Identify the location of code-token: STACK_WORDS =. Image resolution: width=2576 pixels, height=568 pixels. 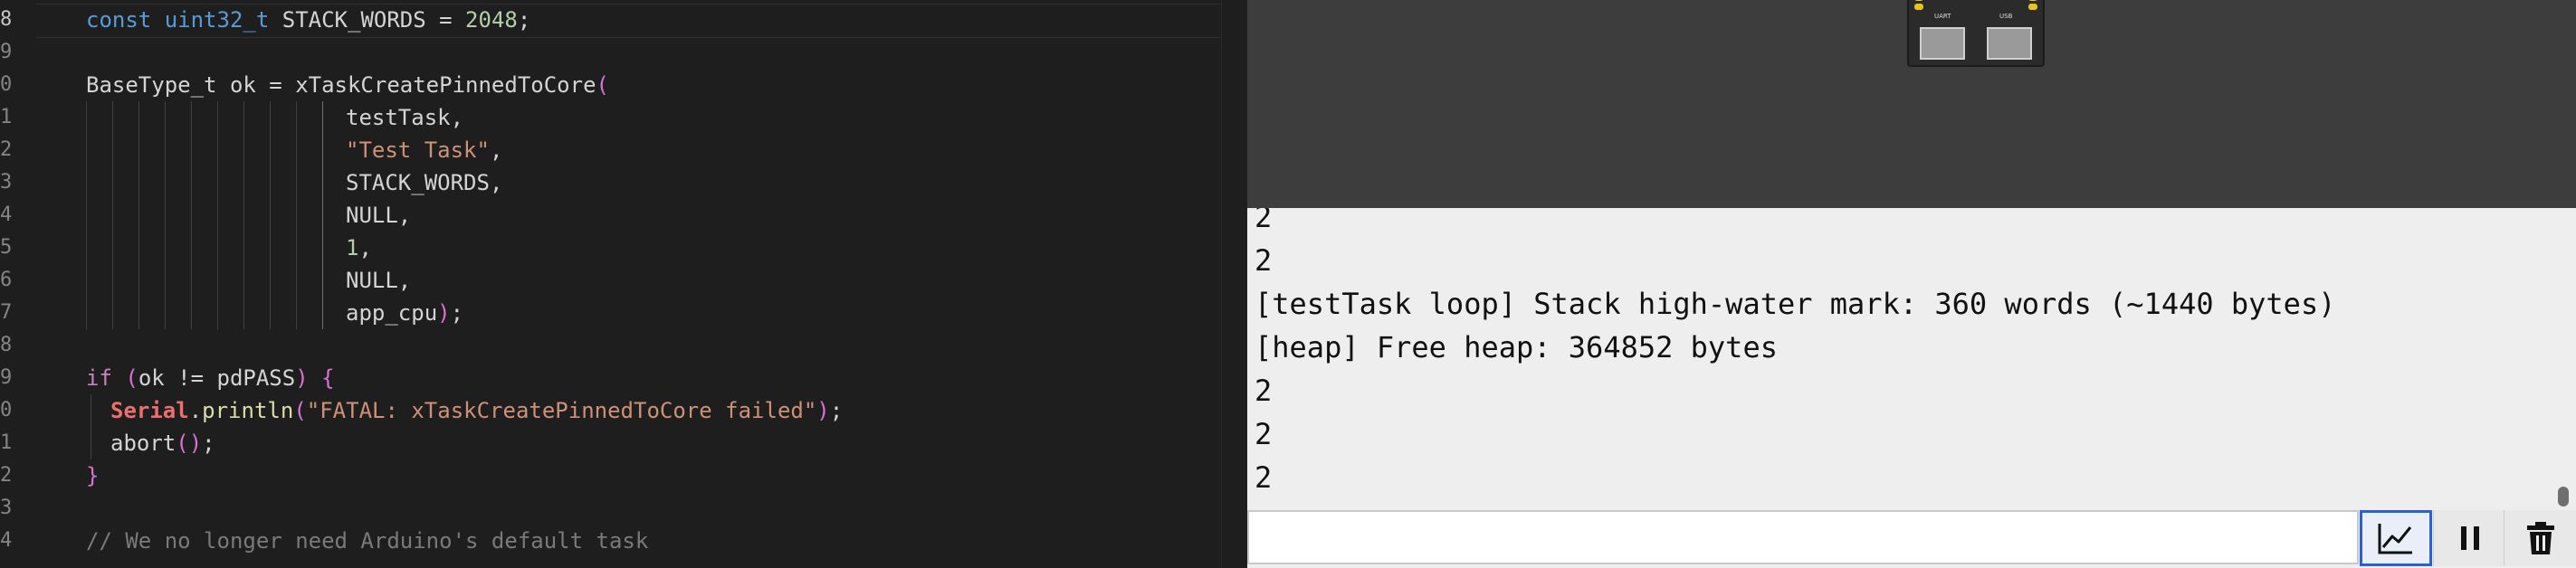
(368, 20).